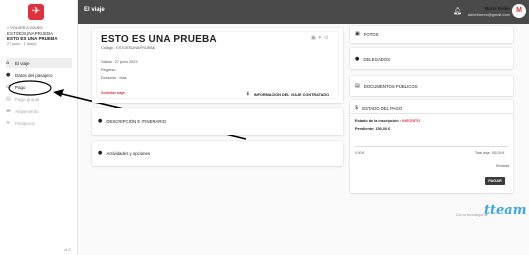 Image resolution: width=529 pixels, height=255 pixels. I want to click on registration-status: Estado de la inscripción : INSCRITO, so click(388, 121).